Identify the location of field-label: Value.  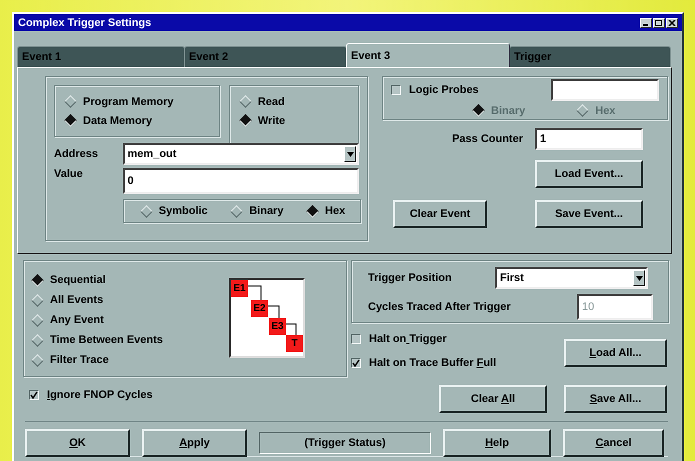
(69, 174).